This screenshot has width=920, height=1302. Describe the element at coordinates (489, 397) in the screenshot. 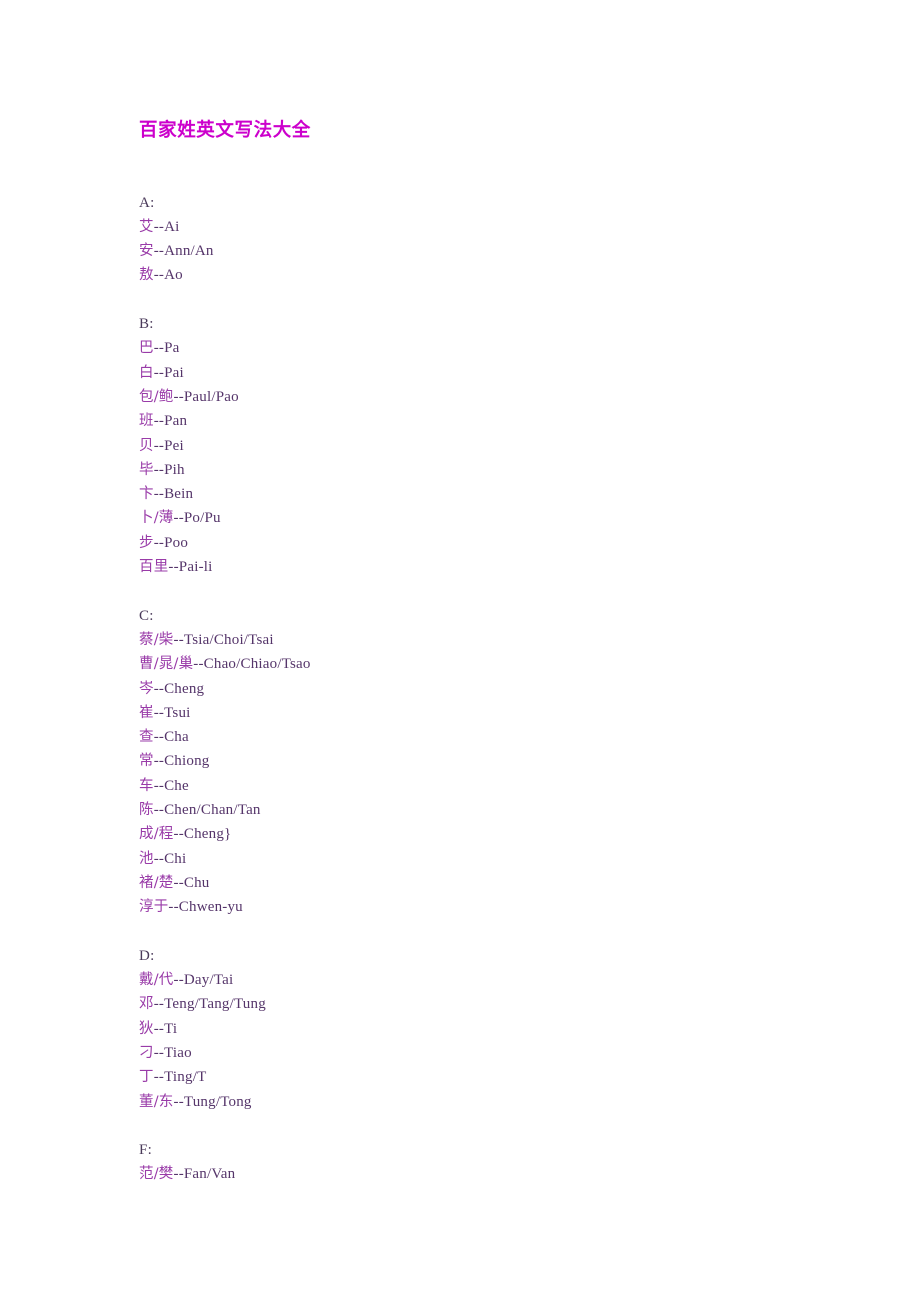

I see `surname-entry: 包/鲍--Paul/Pao` at that location.